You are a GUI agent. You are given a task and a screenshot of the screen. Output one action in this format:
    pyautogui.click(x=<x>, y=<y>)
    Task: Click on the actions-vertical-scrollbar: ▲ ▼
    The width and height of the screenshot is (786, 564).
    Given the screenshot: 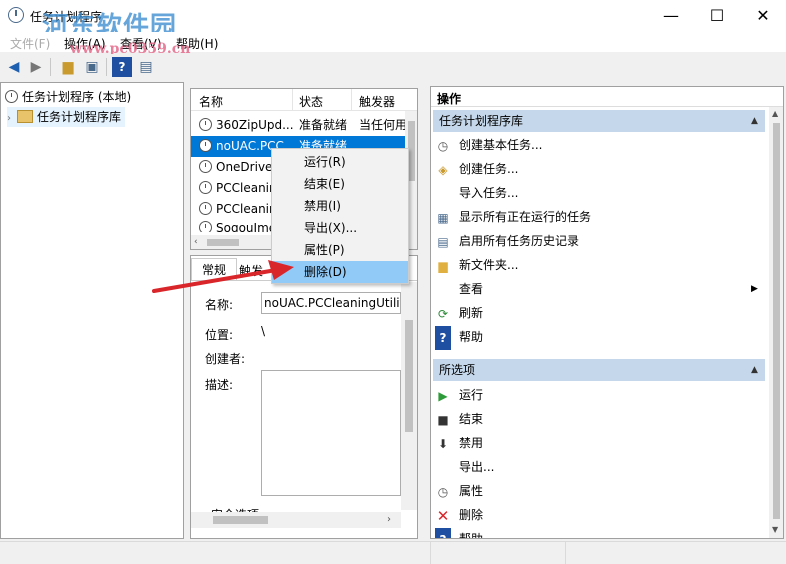 What is the action you would take?
    pyautogui.click(x=776, y=322)
    